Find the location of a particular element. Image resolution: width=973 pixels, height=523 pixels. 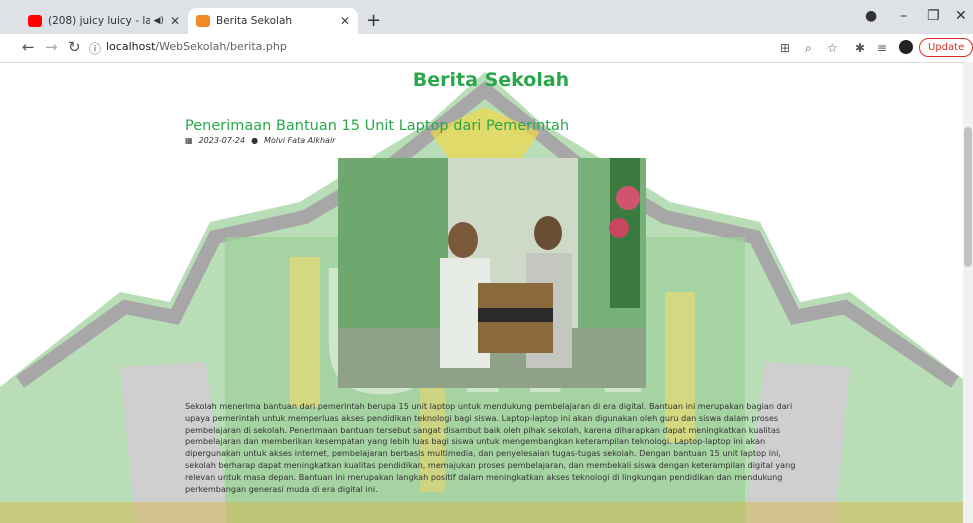

back-button: ← is located at coordinates (28, 47).